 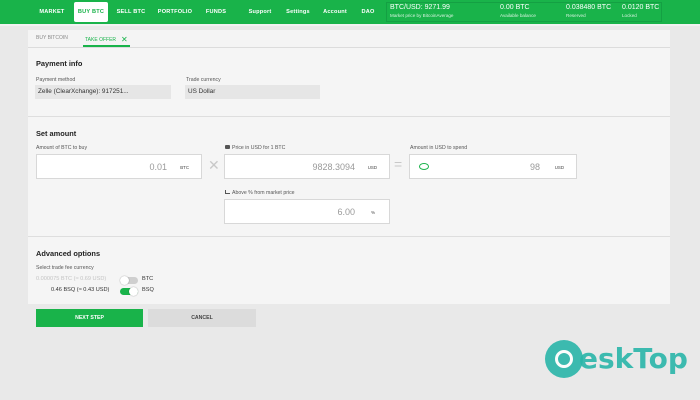 I want to click on nav-account: Account, so click(x=335, y=12).